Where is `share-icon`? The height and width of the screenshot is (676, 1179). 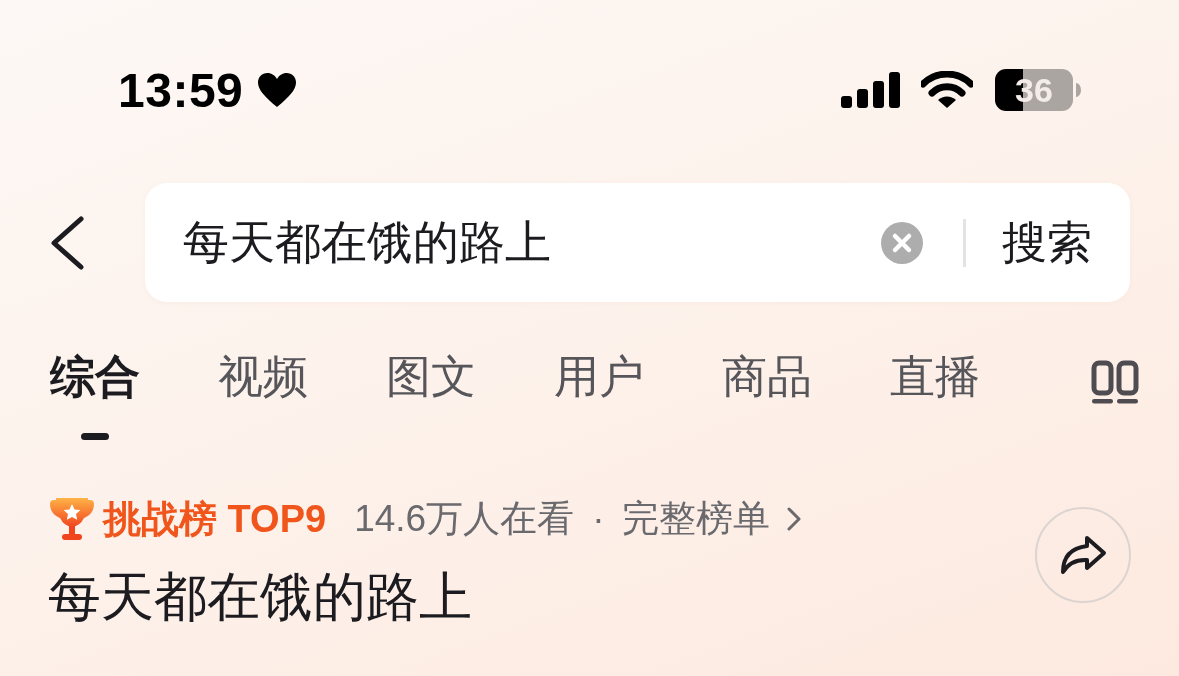
share-icon is located at coordinates (1083, 555).